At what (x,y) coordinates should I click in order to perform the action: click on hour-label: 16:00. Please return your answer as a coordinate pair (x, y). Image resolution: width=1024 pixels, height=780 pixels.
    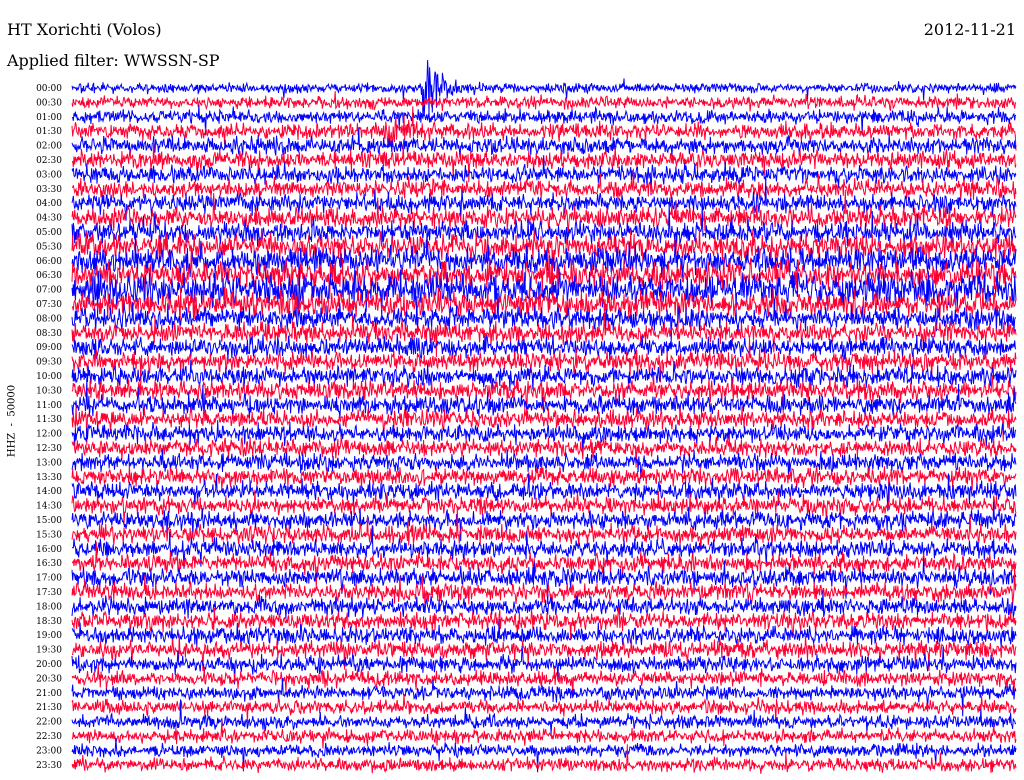
    Looking at the image, I should click on (49, 550).